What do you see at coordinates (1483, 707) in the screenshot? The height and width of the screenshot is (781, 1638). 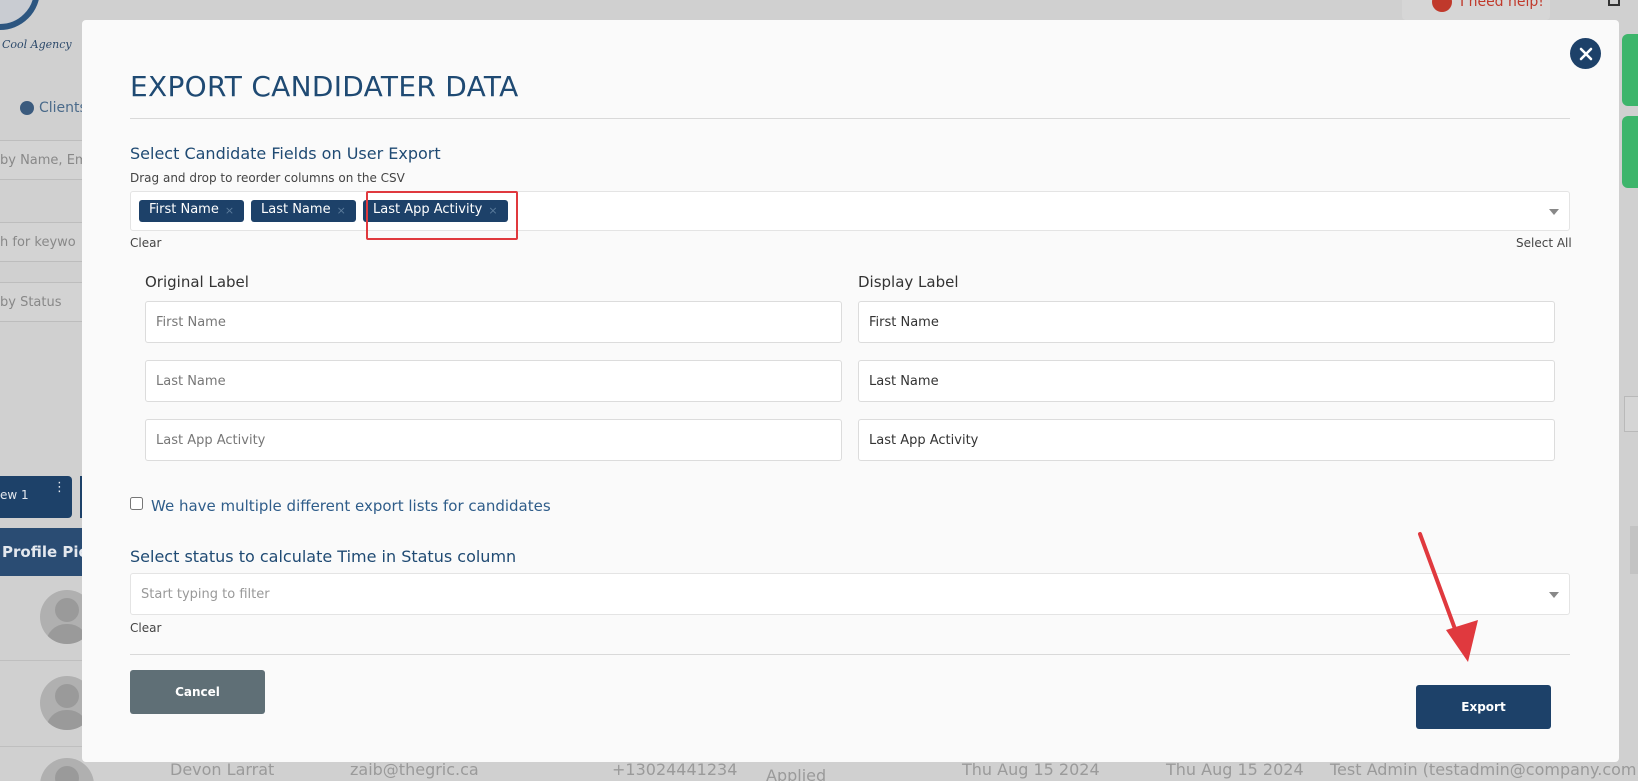 I see `export-button: Export` at bounding box center [1483, 707].